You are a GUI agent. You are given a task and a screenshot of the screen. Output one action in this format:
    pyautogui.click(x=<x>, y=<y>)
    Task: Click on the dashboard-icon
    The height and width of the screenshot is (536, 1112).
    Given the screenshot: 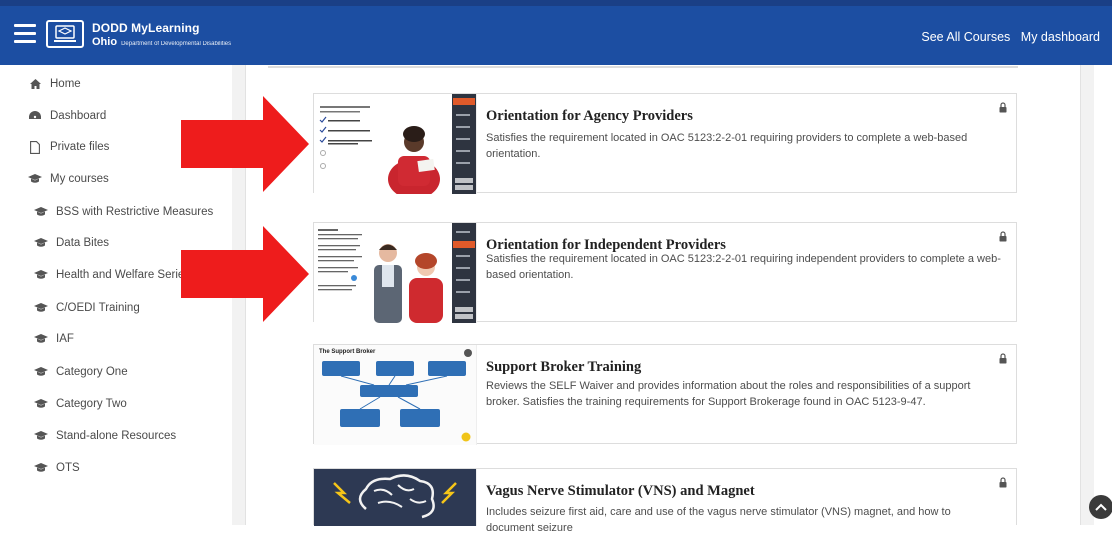 What is the action you would take?
    pyautogui.click(x=35, y=116)
    